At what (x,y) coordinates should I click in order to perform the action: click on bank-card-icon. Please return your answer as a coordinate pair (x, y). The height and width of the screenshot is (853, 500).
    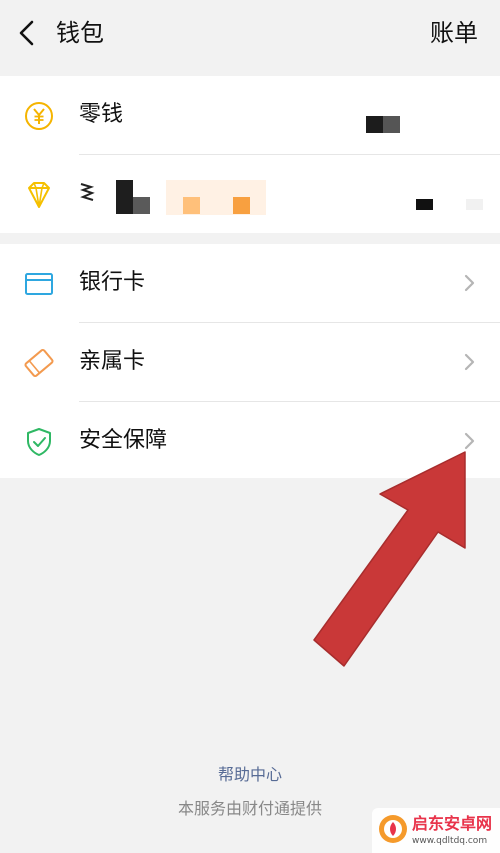
    Looking at the image, I should click on (39, 284).